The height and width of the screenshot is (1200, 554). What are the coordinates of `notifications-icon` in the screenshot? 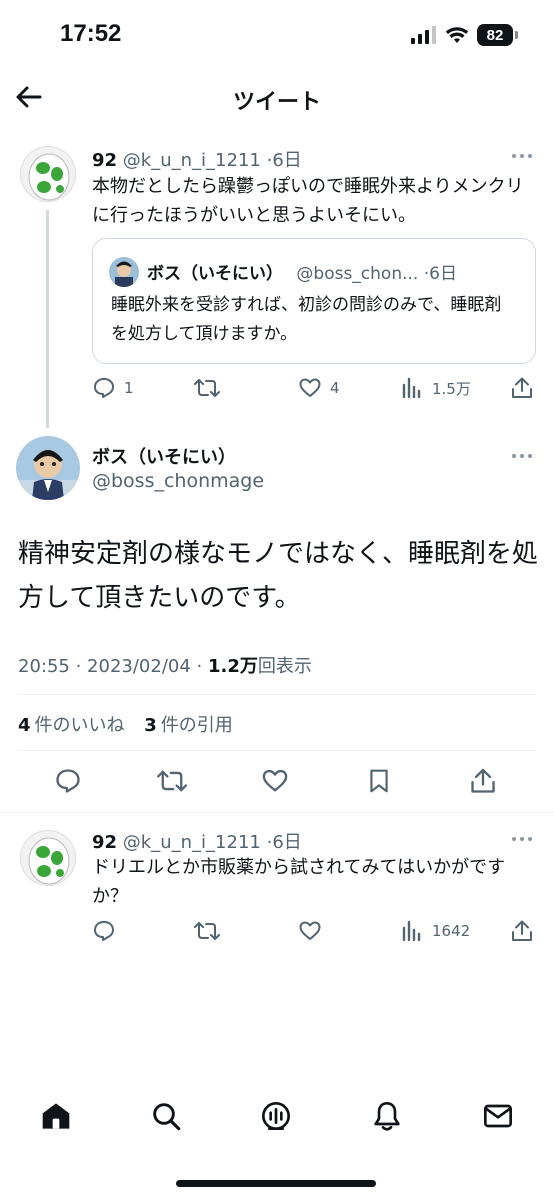 It's located at (387, 1116).